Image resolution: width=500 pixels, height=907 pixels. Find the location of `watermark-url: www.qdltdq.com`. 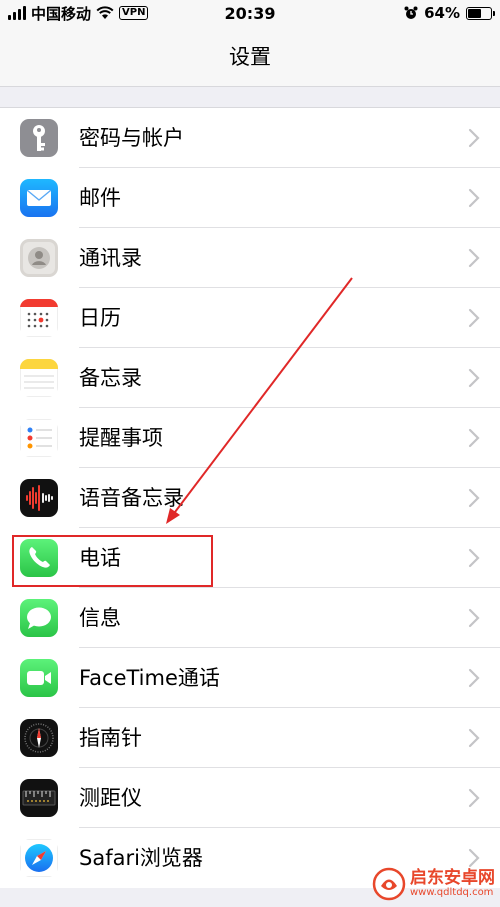

watermark-url: www.qdltdq.com is located at coordinates (452, 893).